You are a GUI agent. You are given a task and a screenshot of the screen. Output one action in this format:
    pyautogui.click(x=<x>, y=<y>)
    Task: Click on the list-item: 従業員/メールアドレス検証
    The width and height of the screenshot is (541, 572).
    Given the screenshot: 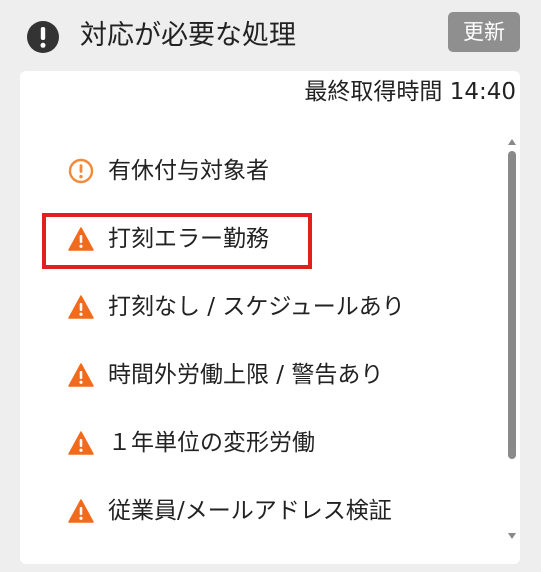 What is the action you would take?
    pyautogui.click(x=230, y=511)
    